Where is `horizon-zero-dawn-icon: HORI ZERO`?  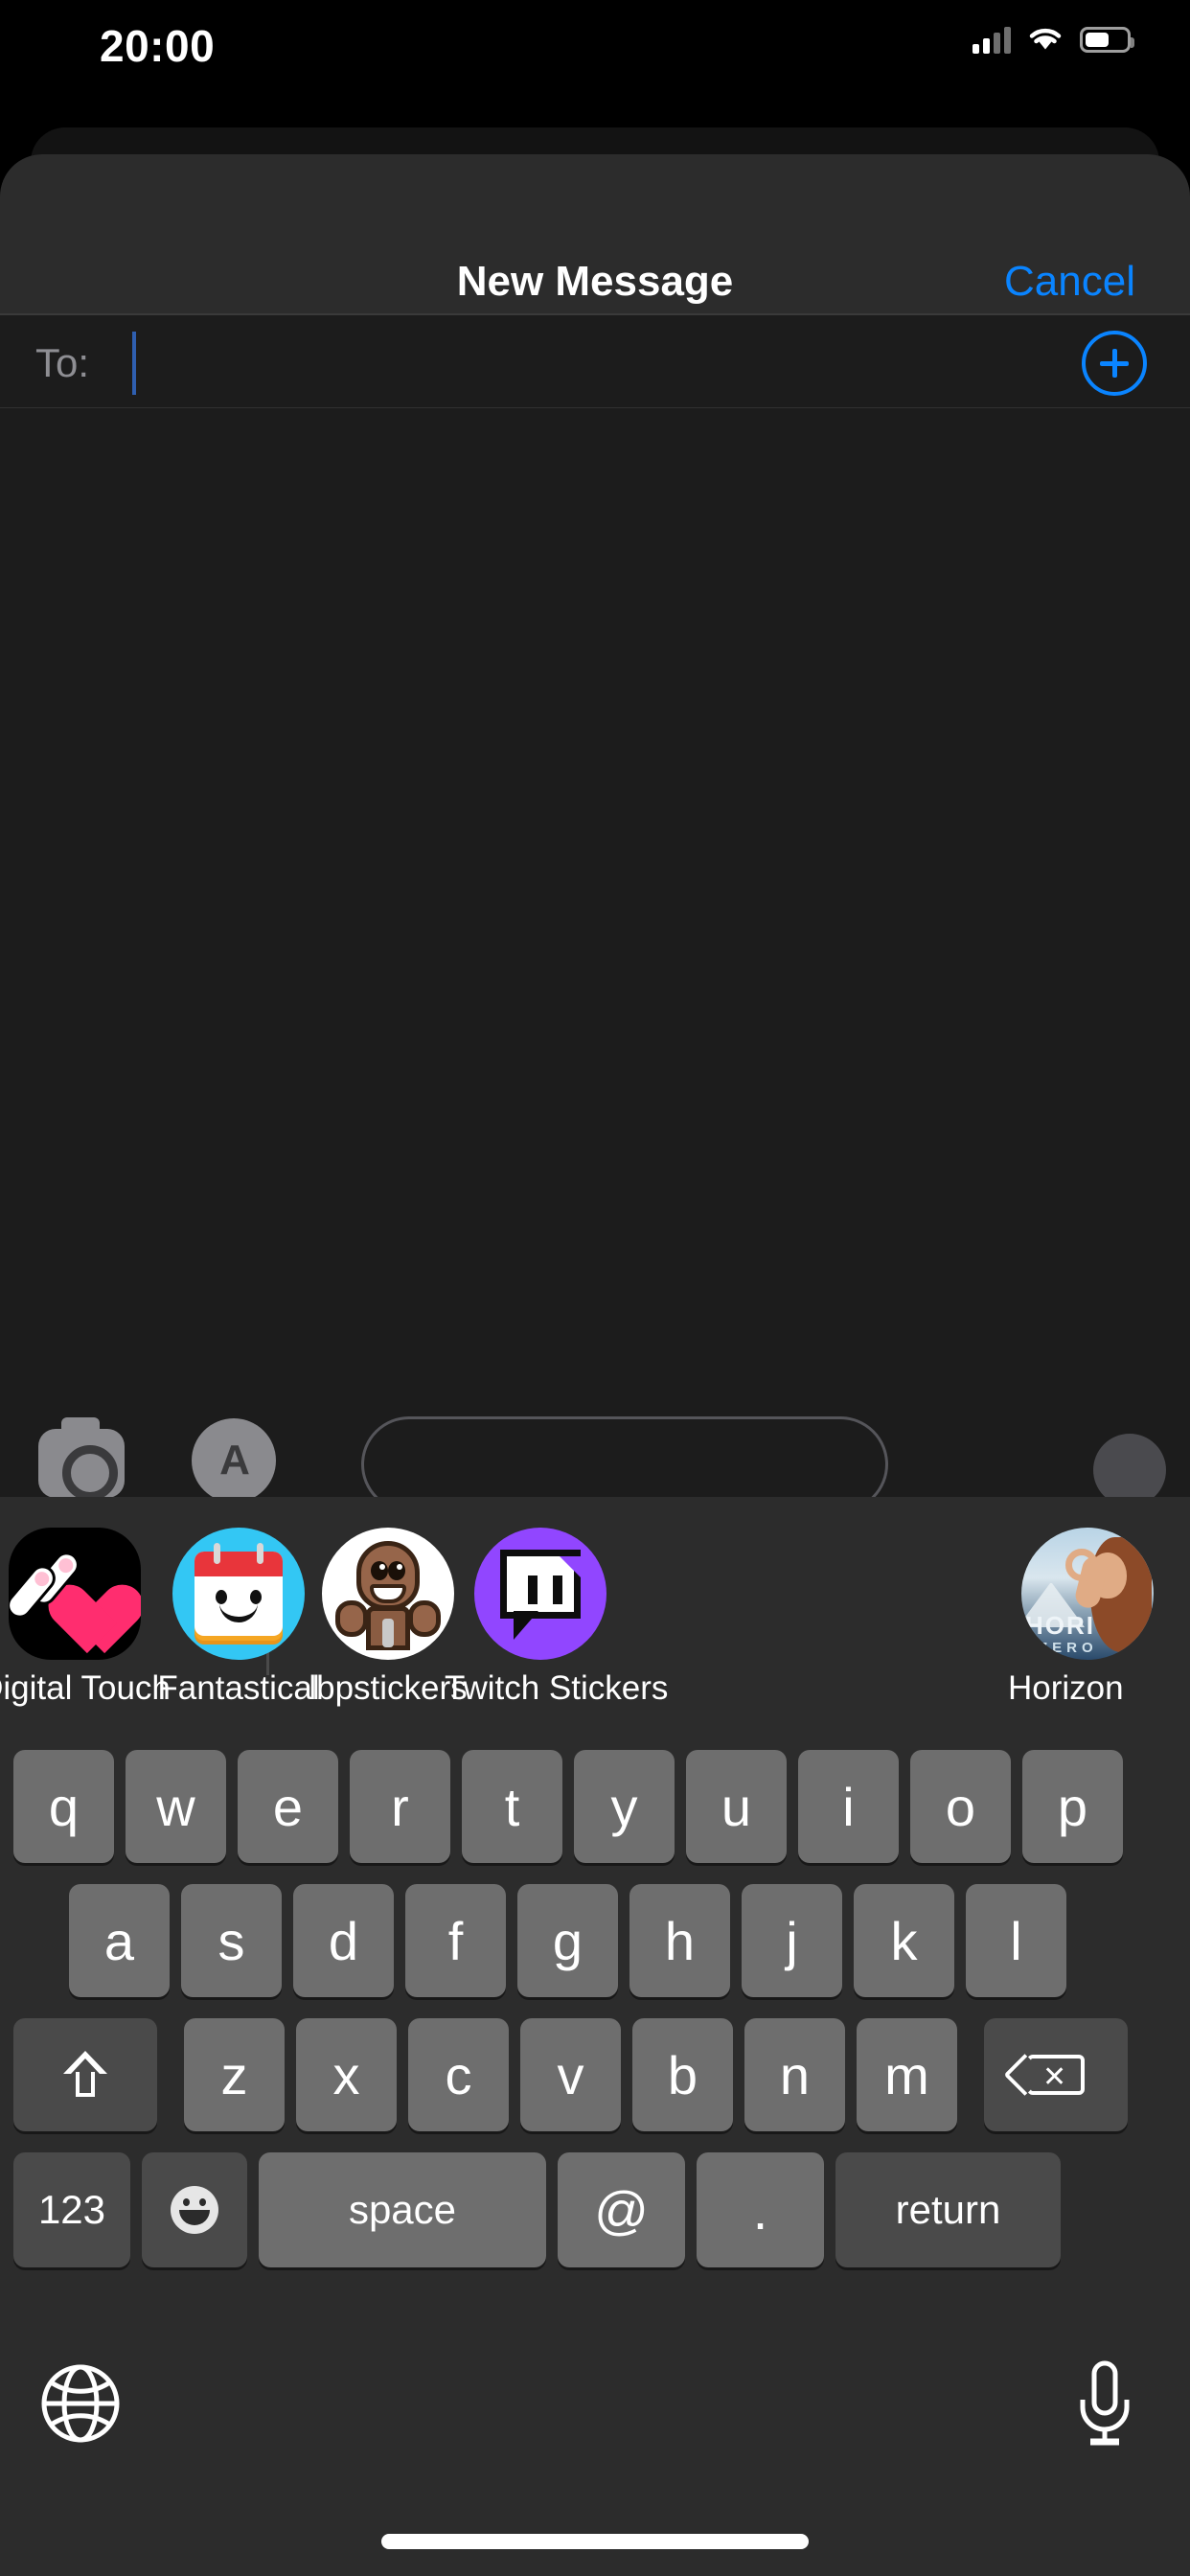 horizon-zero-dawn-icon: HORI ZERO is located at coordinates (1088, 1594).